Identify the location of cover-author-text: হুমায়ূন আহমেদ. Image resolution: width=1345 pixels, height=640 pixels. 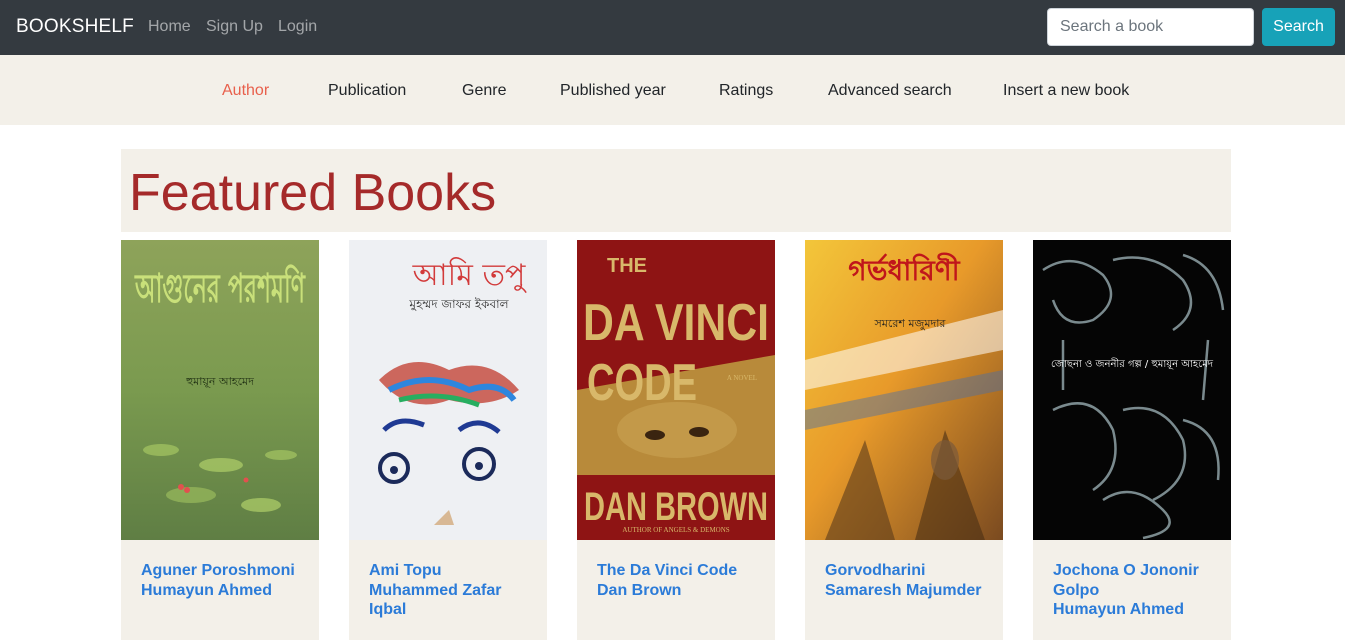
(219, 381).